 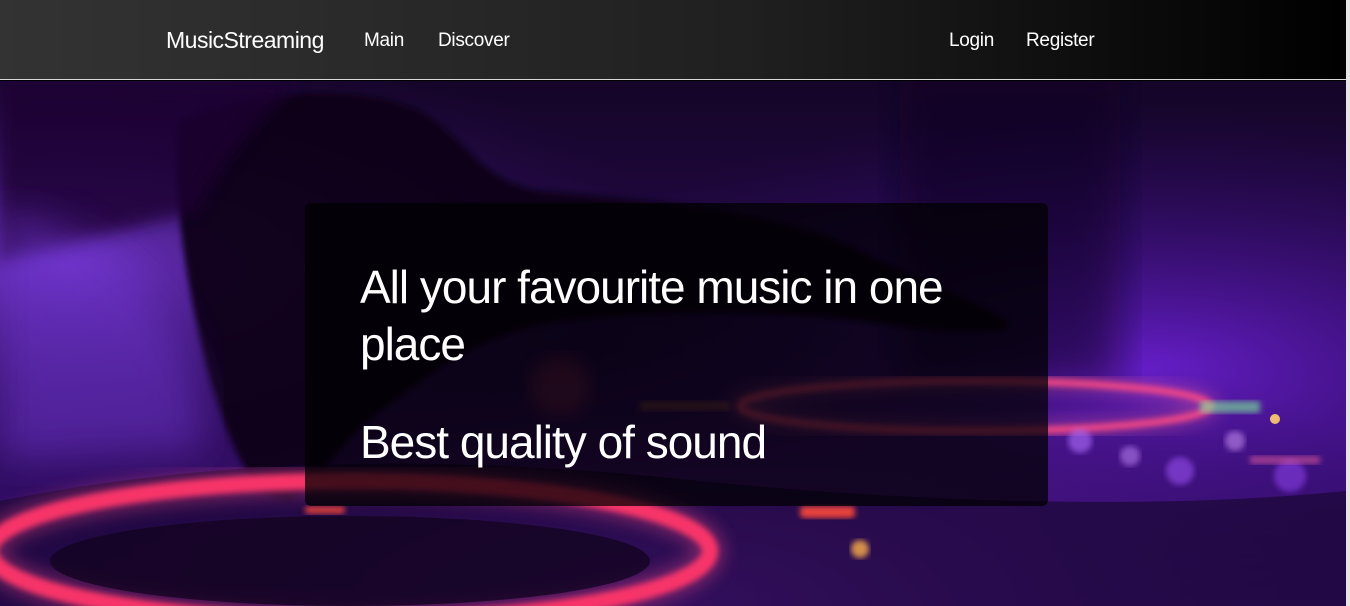 I want to click on nav-link-discover: Discover, so click(x=474, y=41).